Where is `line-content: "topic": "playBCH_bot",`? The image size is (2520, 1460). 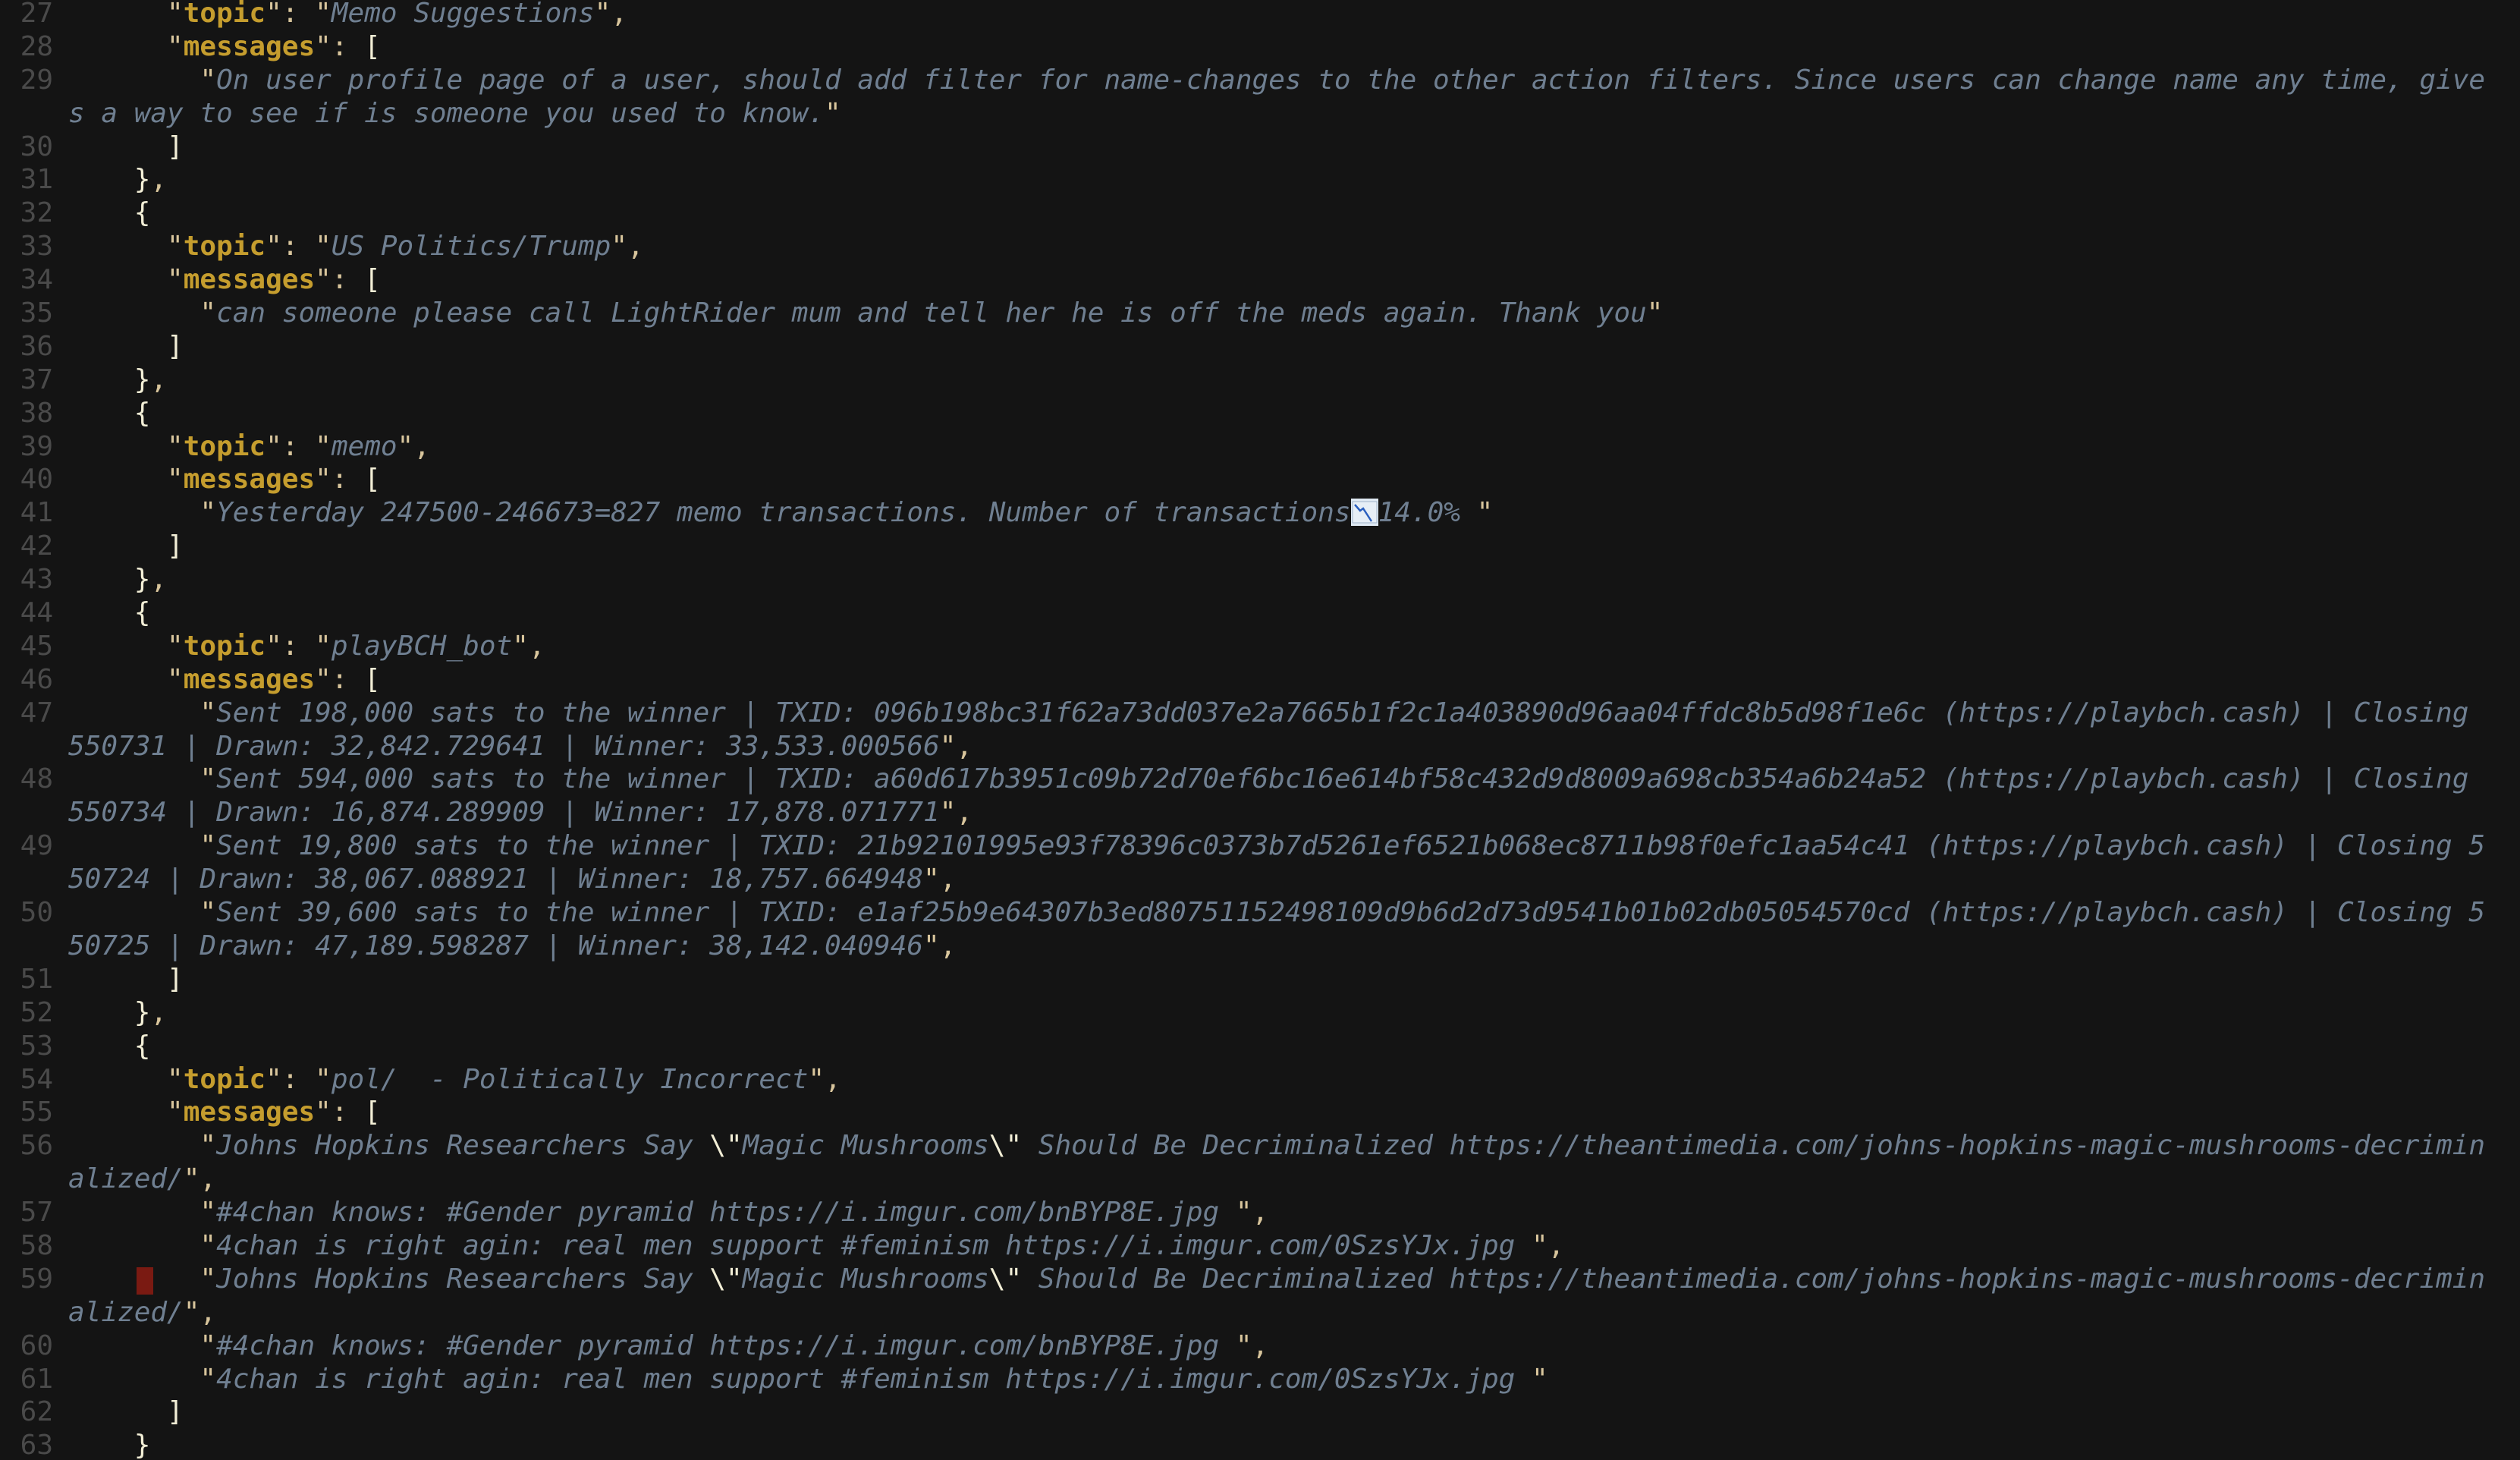 line-content: "topic": "playBCH_bot", is located at coordinates (306, 646).